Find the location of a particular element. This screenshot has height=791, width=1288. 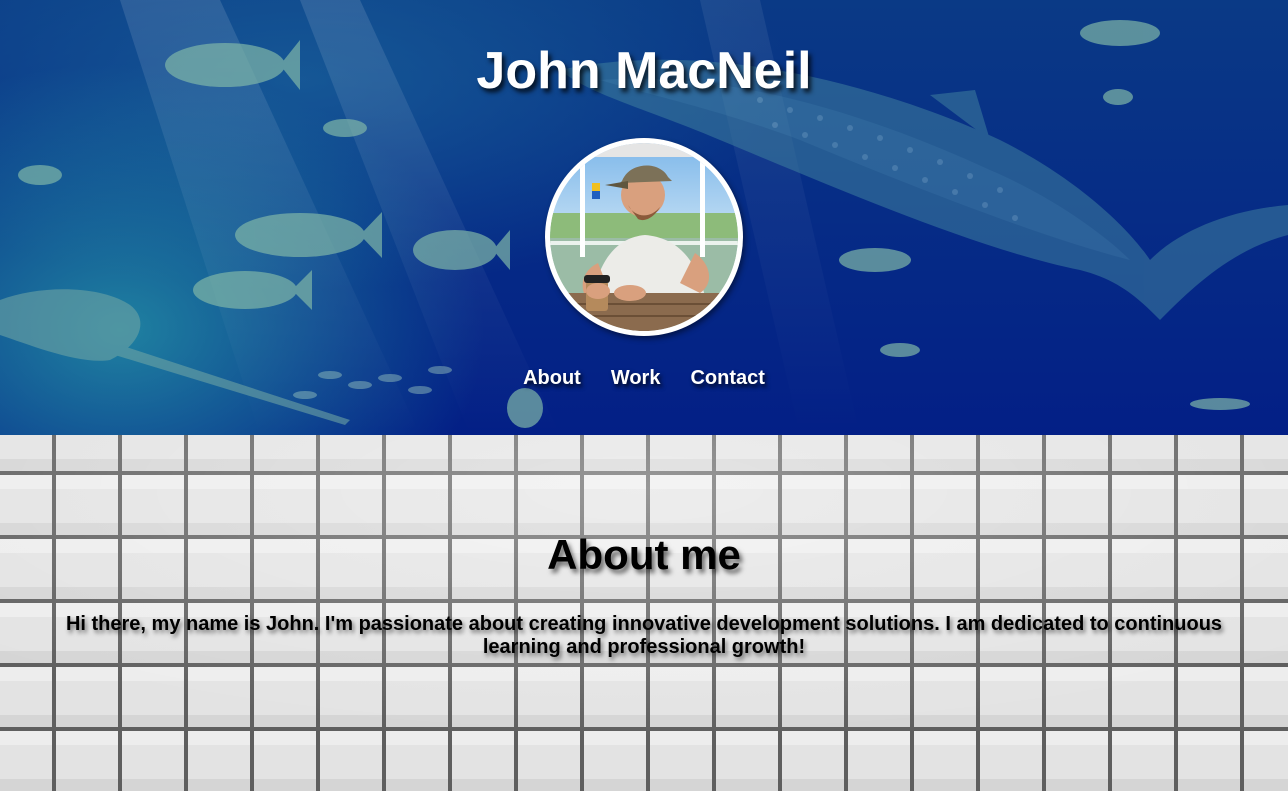

profile-avatar is located at coordinates (644, 237).